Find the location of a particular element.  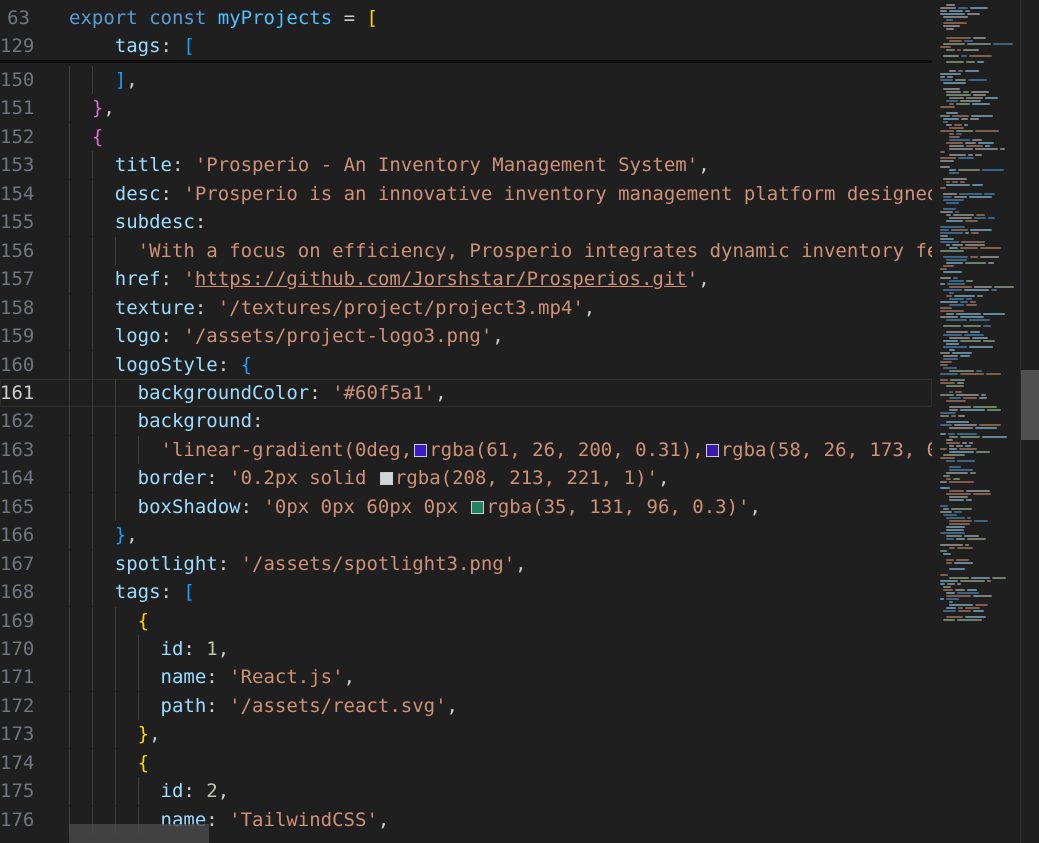

code-line: 170 id: 1, is located at coordinates (466, 649).